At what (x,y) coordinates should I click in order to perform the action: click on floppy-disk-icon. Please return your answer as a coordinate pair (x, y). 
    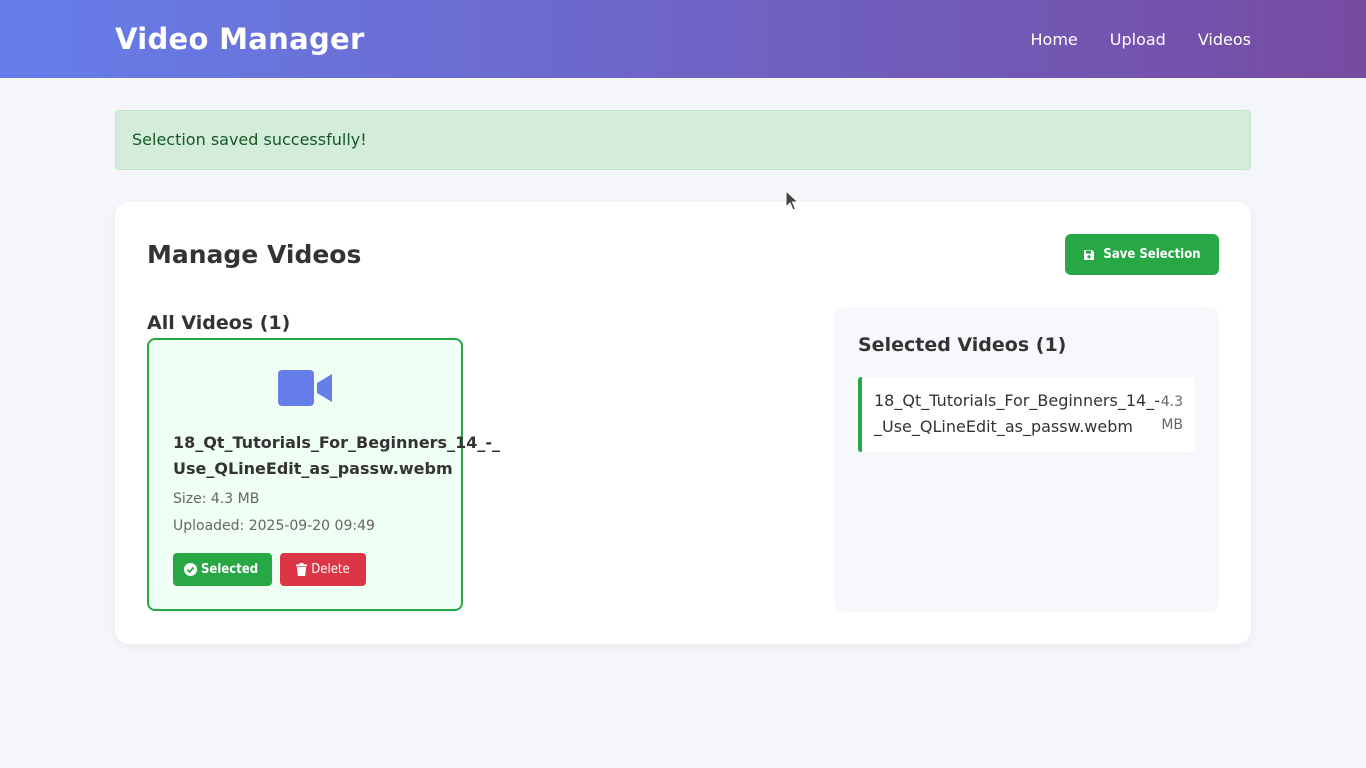
    Looking at the image, I should click on (1089, 254).